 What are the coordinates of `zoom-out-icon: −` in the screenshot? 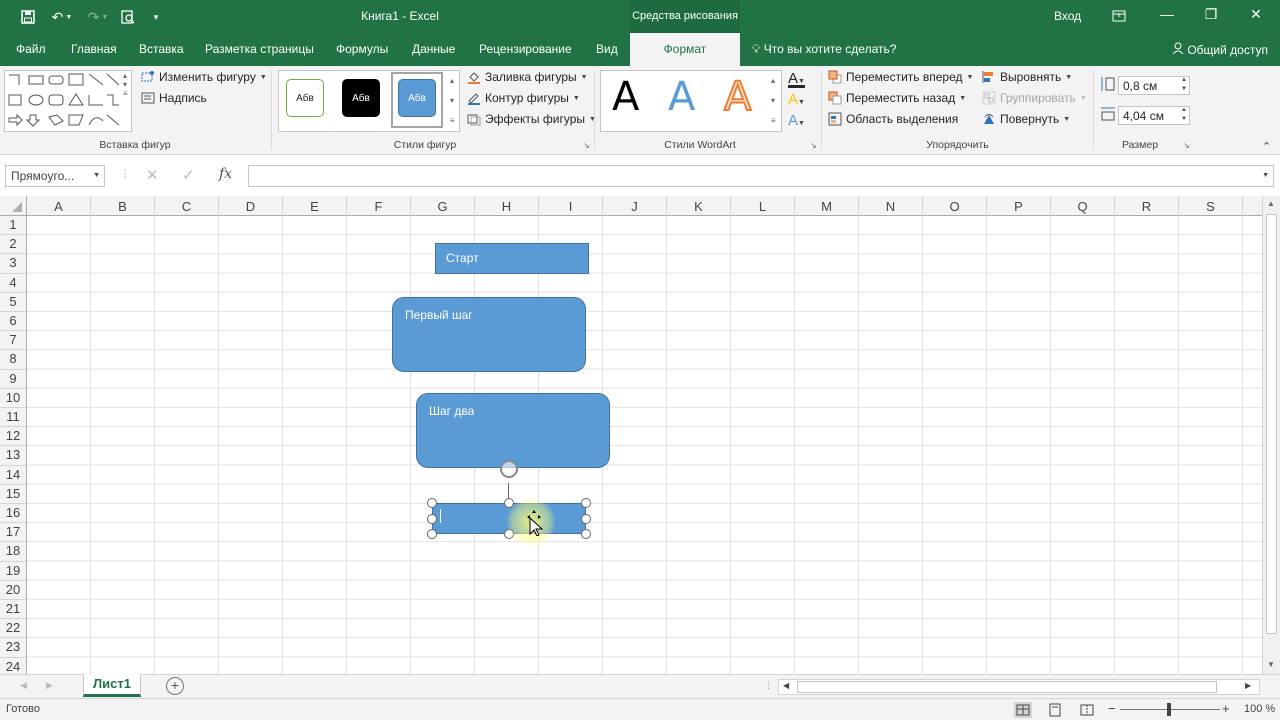 It's located at (1112, 708).